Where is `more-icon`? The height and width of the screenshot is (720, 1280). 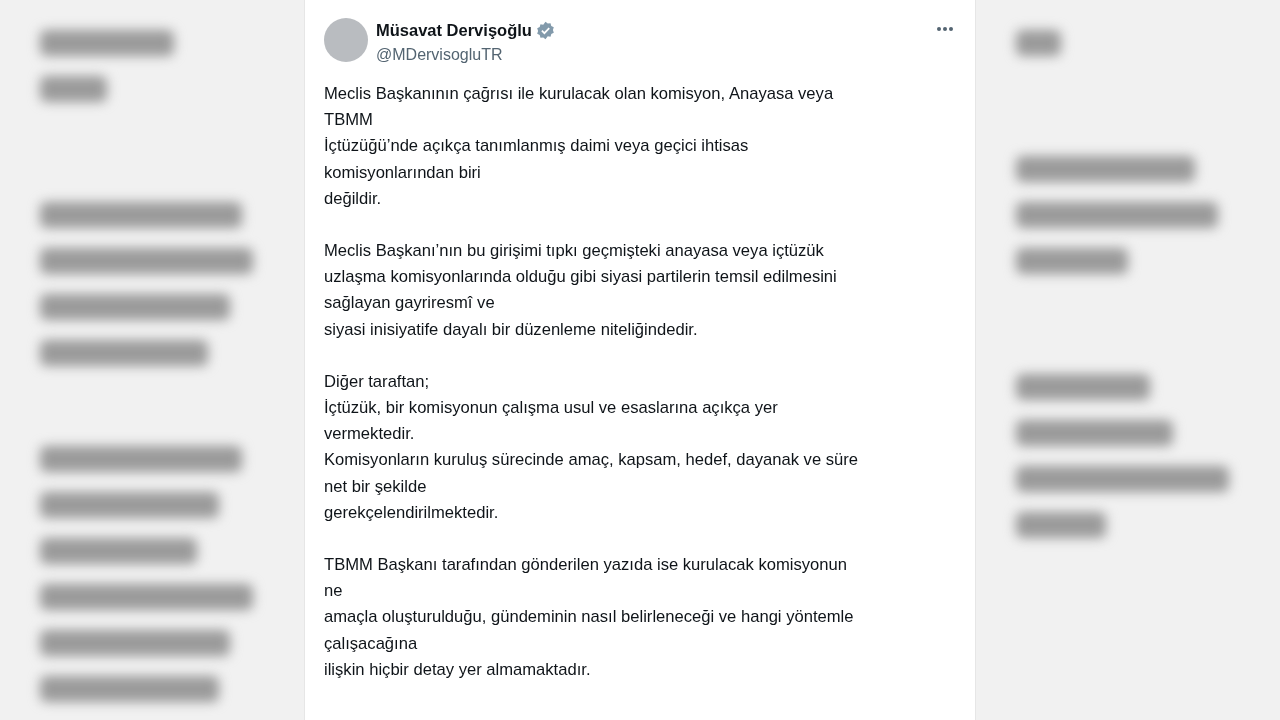 more-icon is located at coordinates (945, 29).